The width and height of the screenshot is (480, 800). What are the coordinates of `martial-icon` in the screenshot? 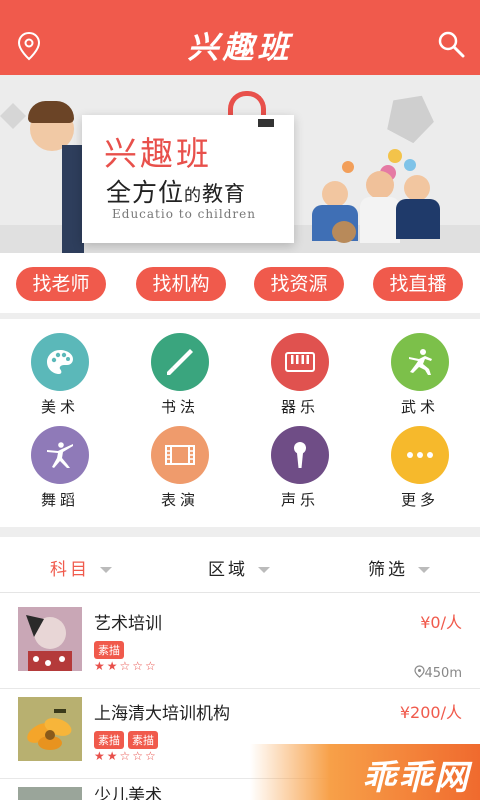 It's located at (420, 362).